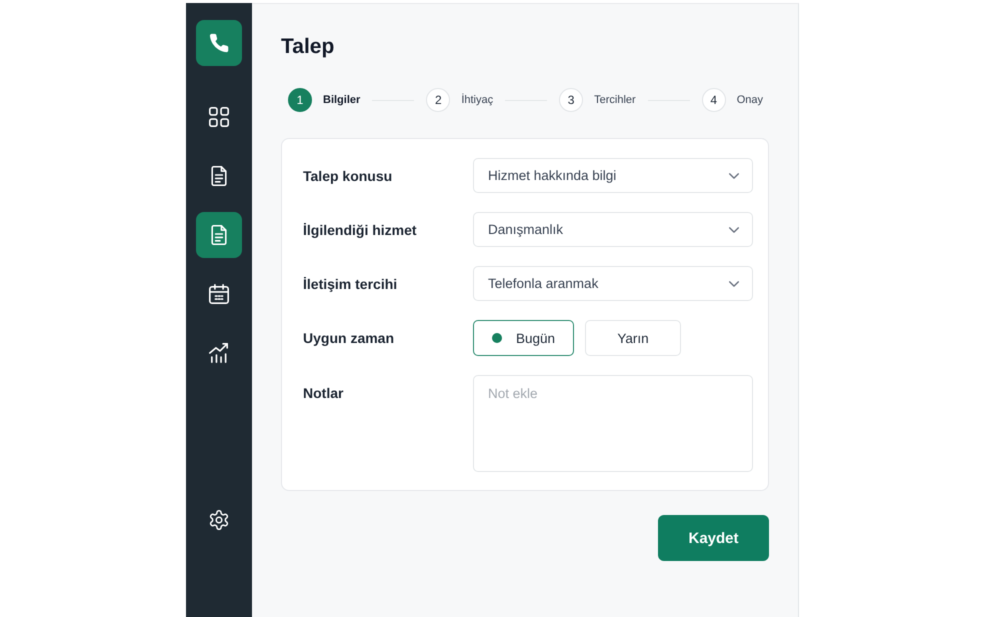 The image size is (988, 617). I want to click on notes-field: Not ekle, so click(613, 423).